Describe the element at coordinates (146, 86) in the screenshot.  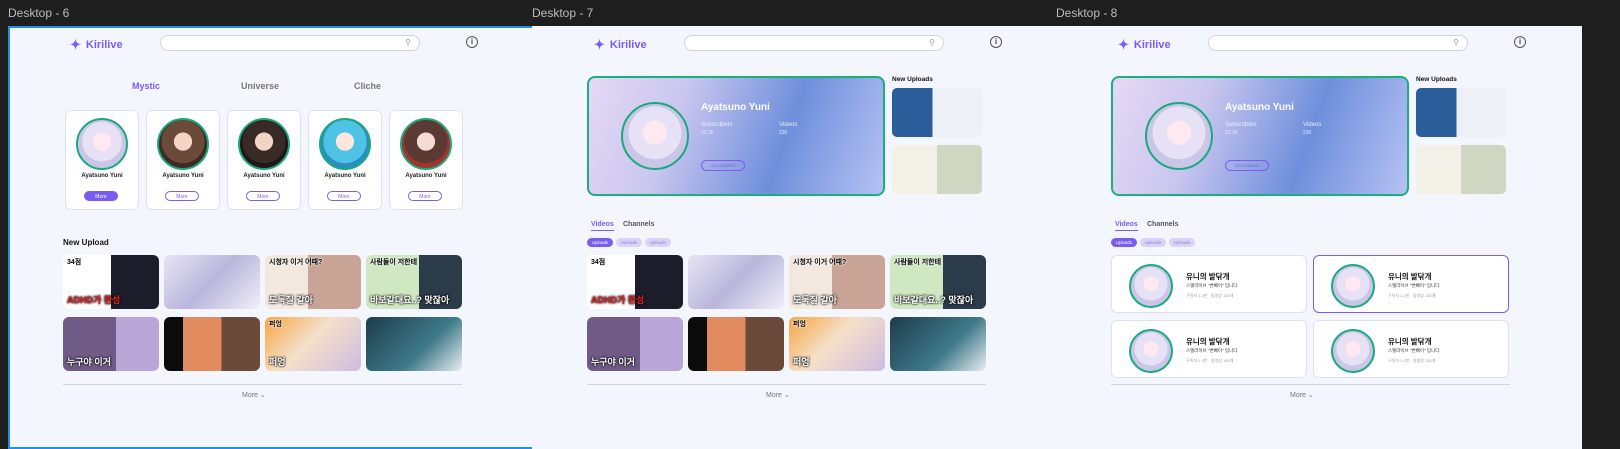
I see `tab-mystic: Mystic` at that location.